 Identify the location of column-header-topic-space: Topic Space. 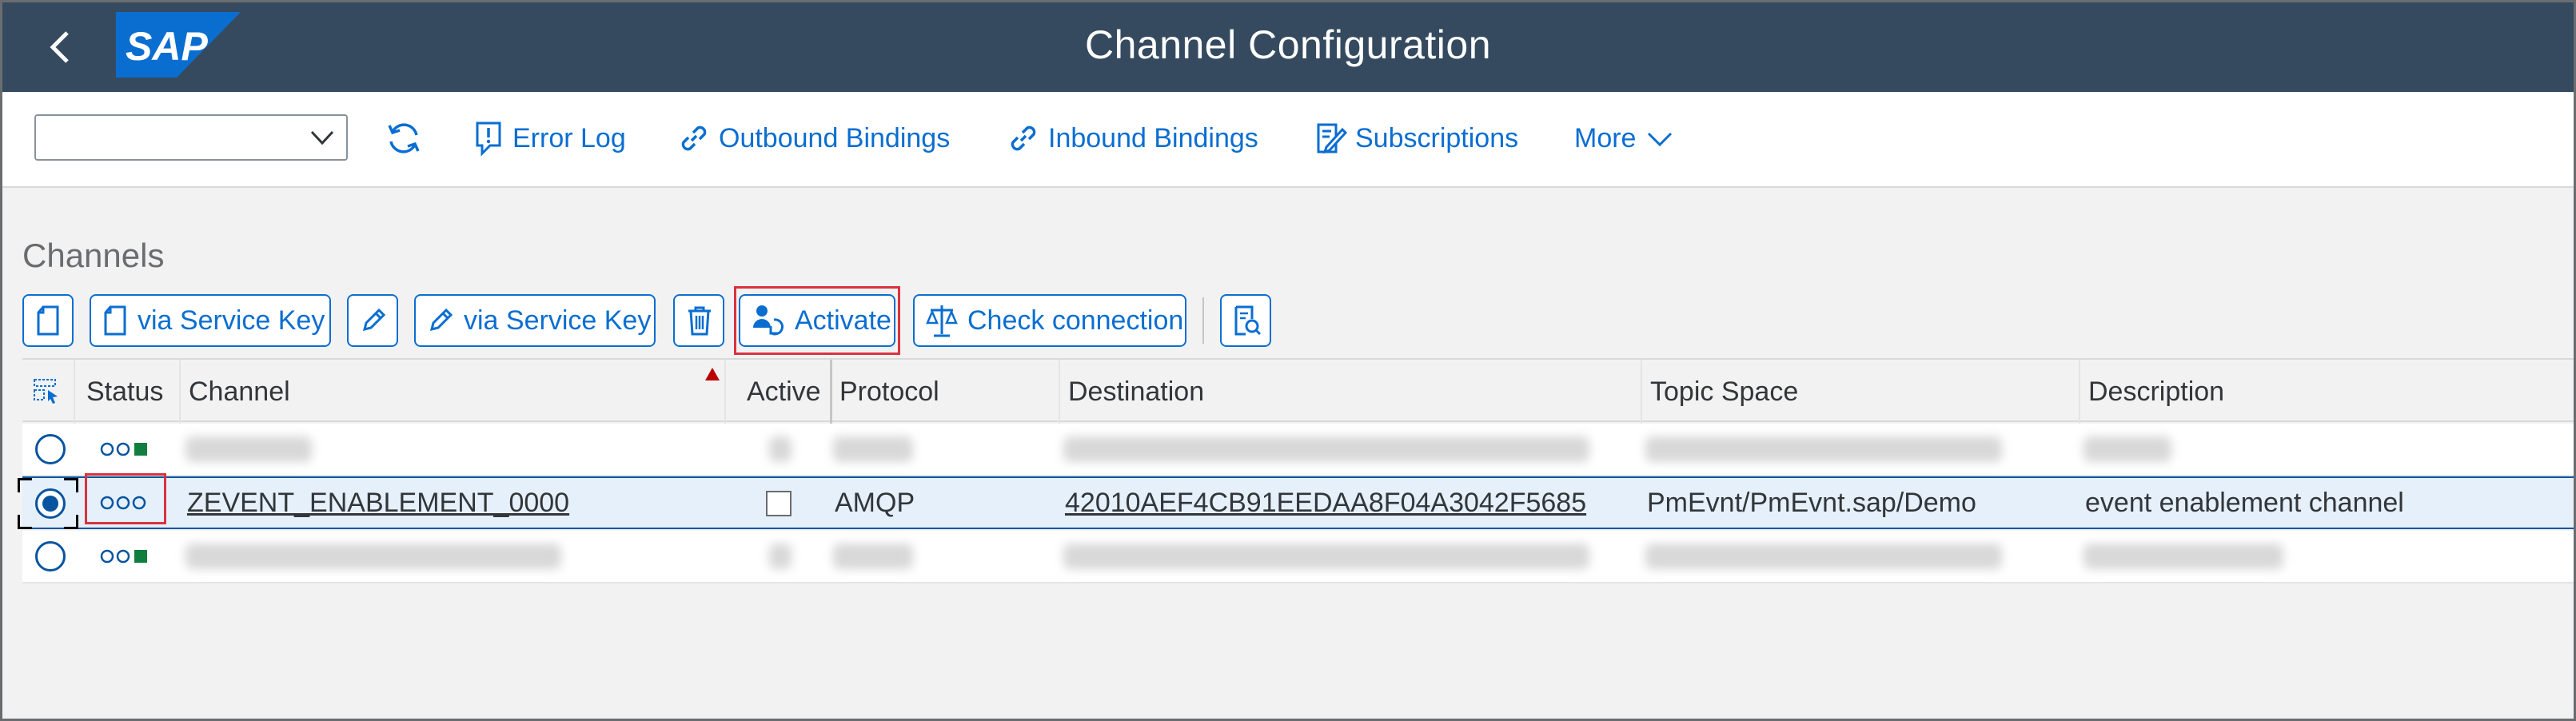
(1720, 392).